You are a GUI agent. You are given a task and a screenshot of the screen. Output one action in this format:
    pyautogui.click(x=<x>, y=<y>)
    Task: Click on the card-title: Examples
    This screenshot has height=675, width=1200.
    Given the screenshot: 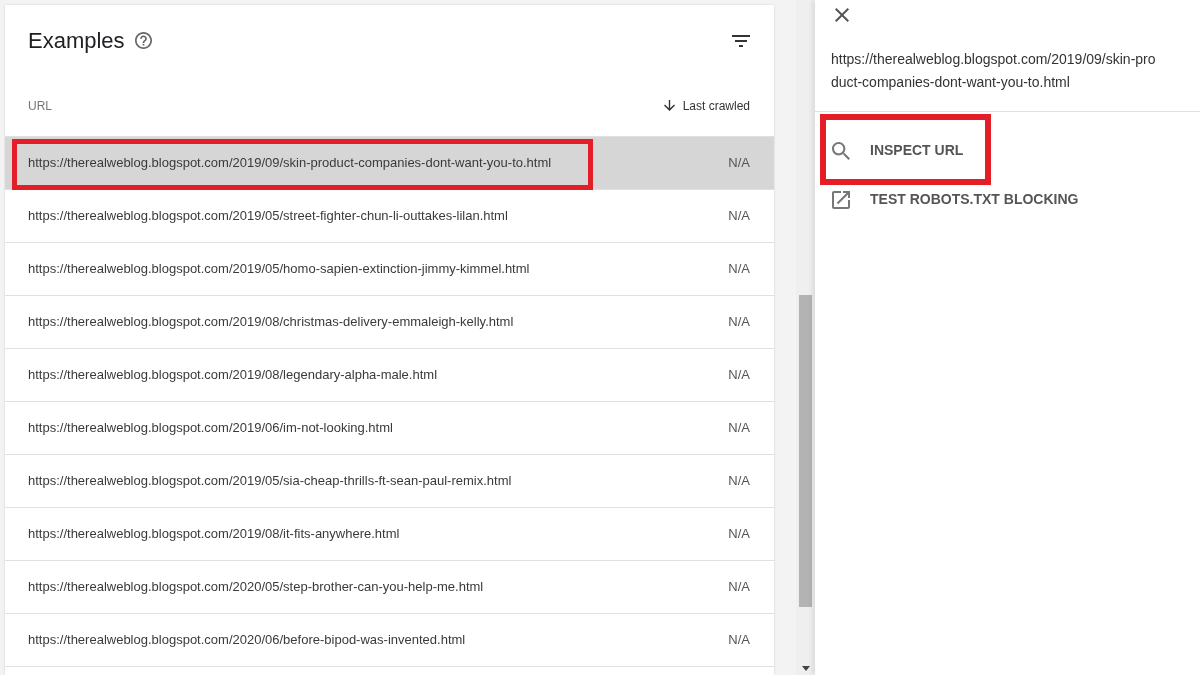 What is the action you would take?
    pyautogui.click(x=76, y=41)
    